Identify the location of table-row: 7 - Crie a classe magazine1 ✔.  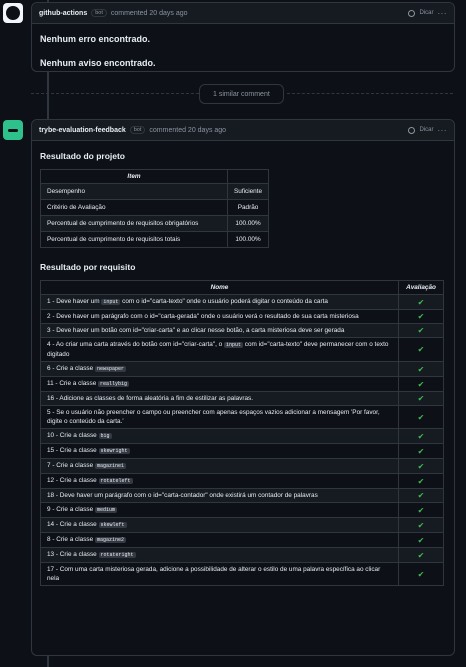
(242, 466).